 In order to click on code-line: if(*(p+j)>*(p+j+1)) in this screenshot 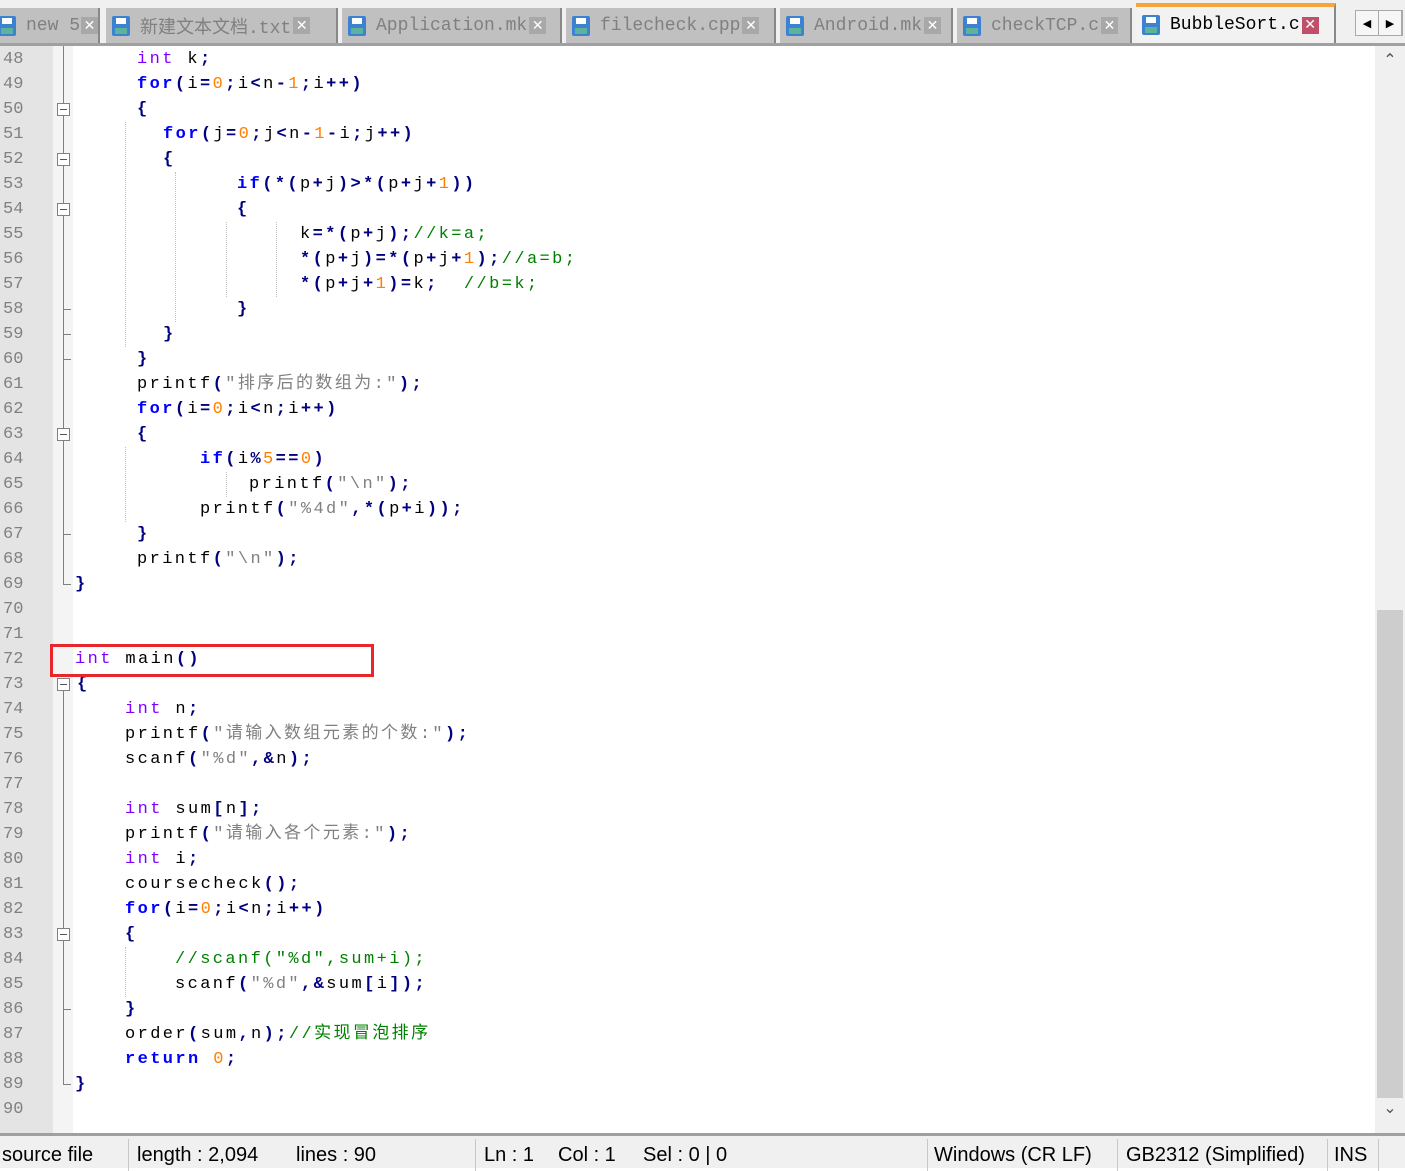, I will do `click(357, 184)`.